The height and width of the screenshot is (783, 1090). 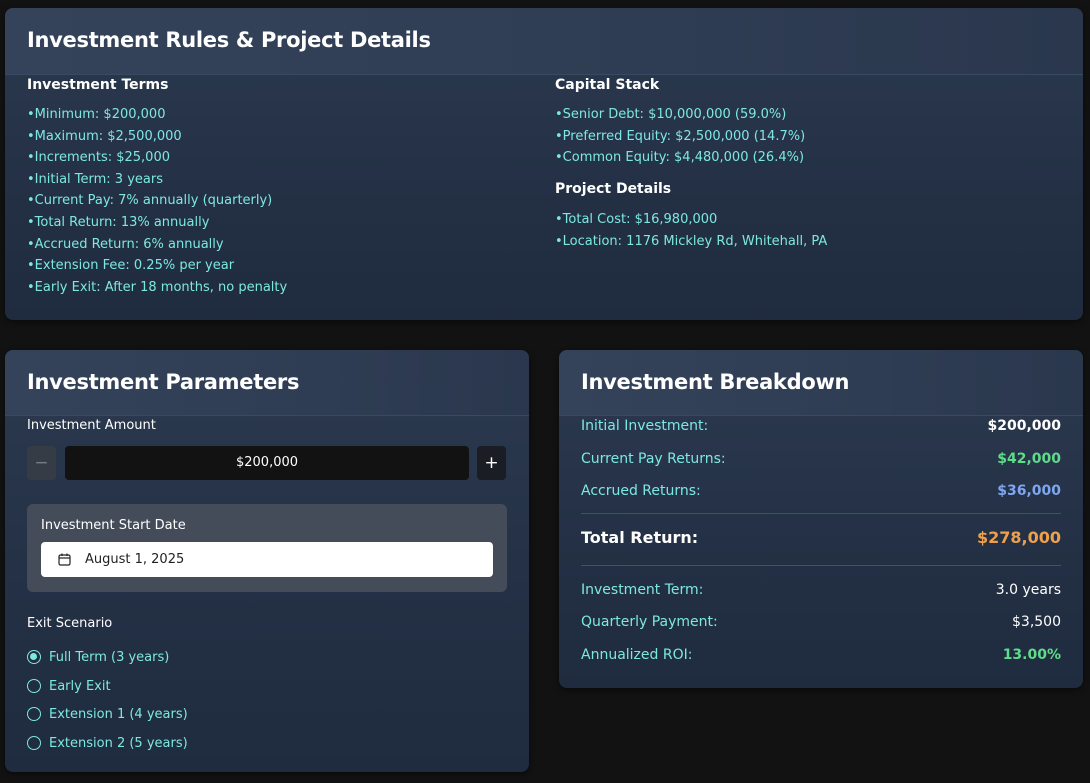 What do you see at coordinates (640, 537) in the screenshot?
I see `total-return-label: Total Return:` at bounding box center [640, 537].